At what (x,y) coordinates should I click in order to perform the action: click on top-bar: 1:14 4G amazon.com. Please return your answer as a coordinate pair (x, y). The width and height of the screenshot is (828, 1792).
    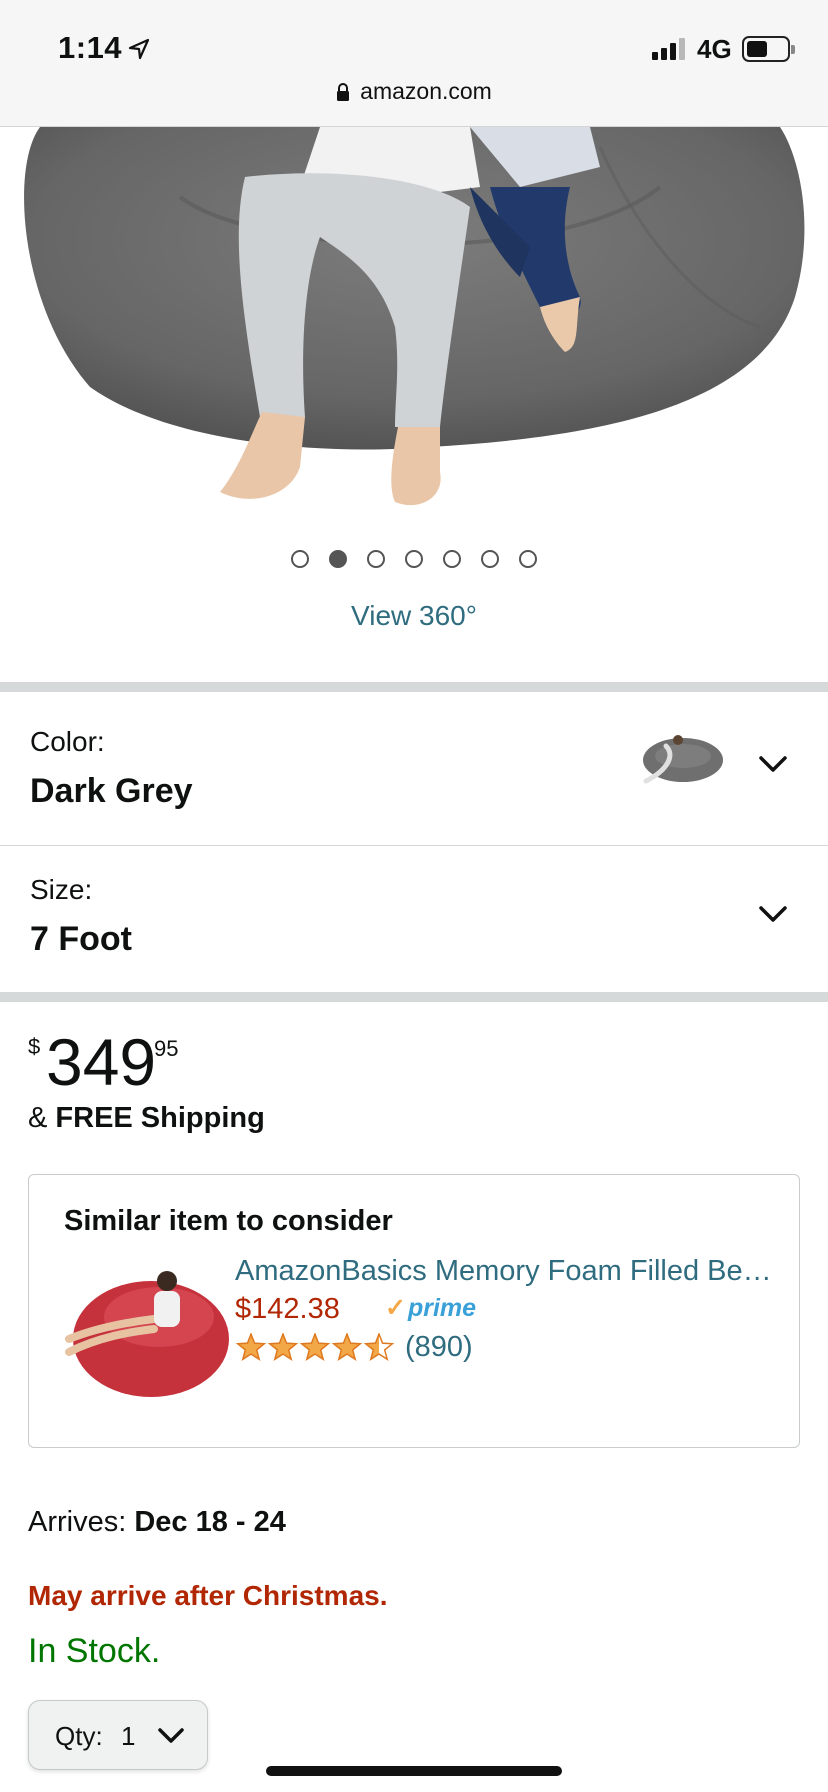
    Looking at the image, I should click on (414, 63).